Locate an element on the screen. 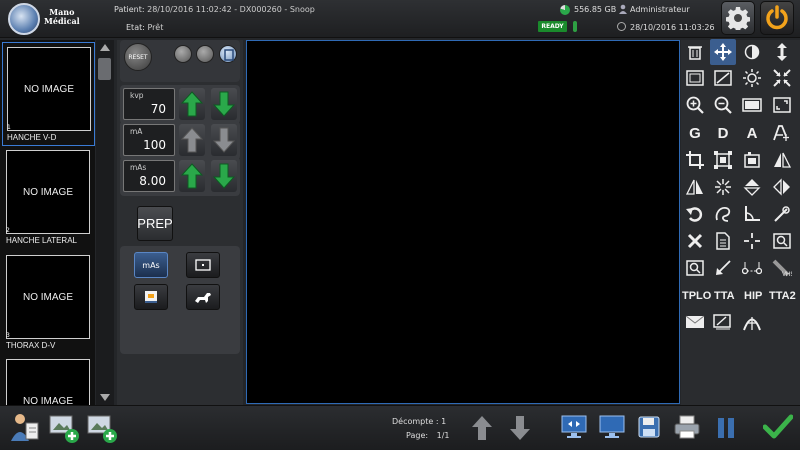 Image resolution: width=800 pixels, height=450 pixels. print-button is located at coordinates (687, 427).